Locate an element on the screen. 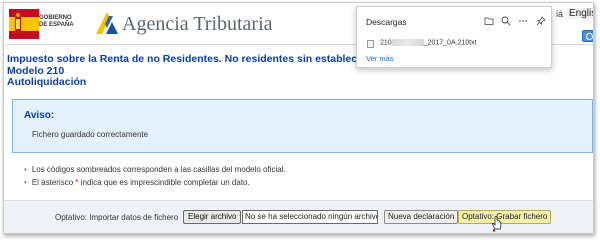 The width and height of the screenshot is (600, 240). file-icon is located at coordinates (370, 44).